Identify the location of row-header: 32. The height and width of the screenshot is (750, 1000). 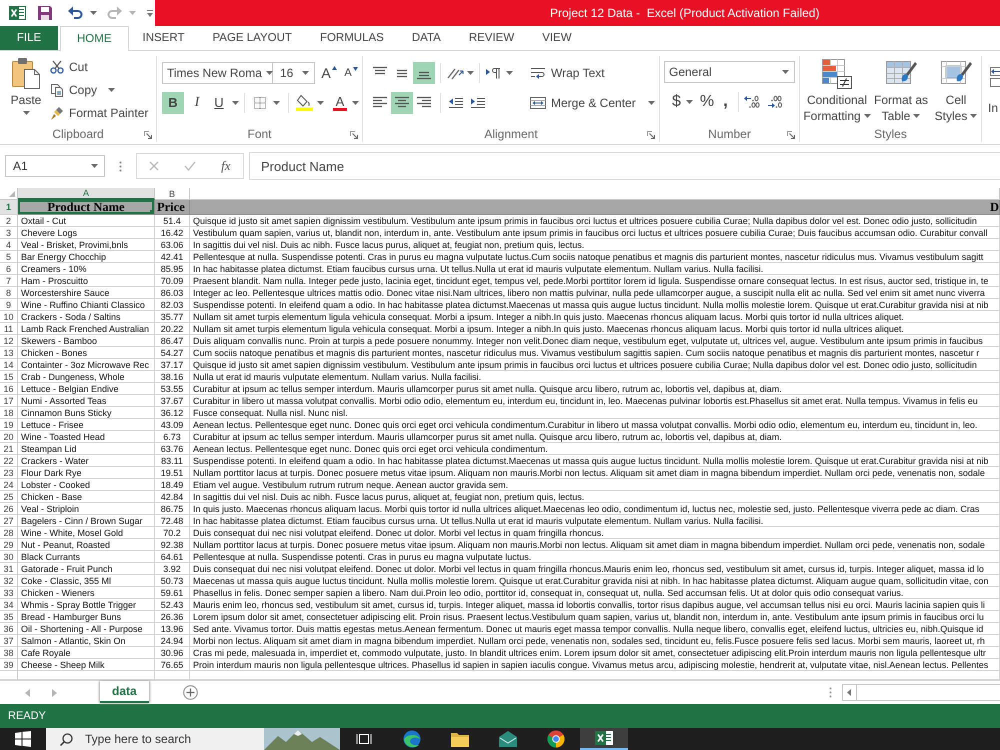
(9, 581).